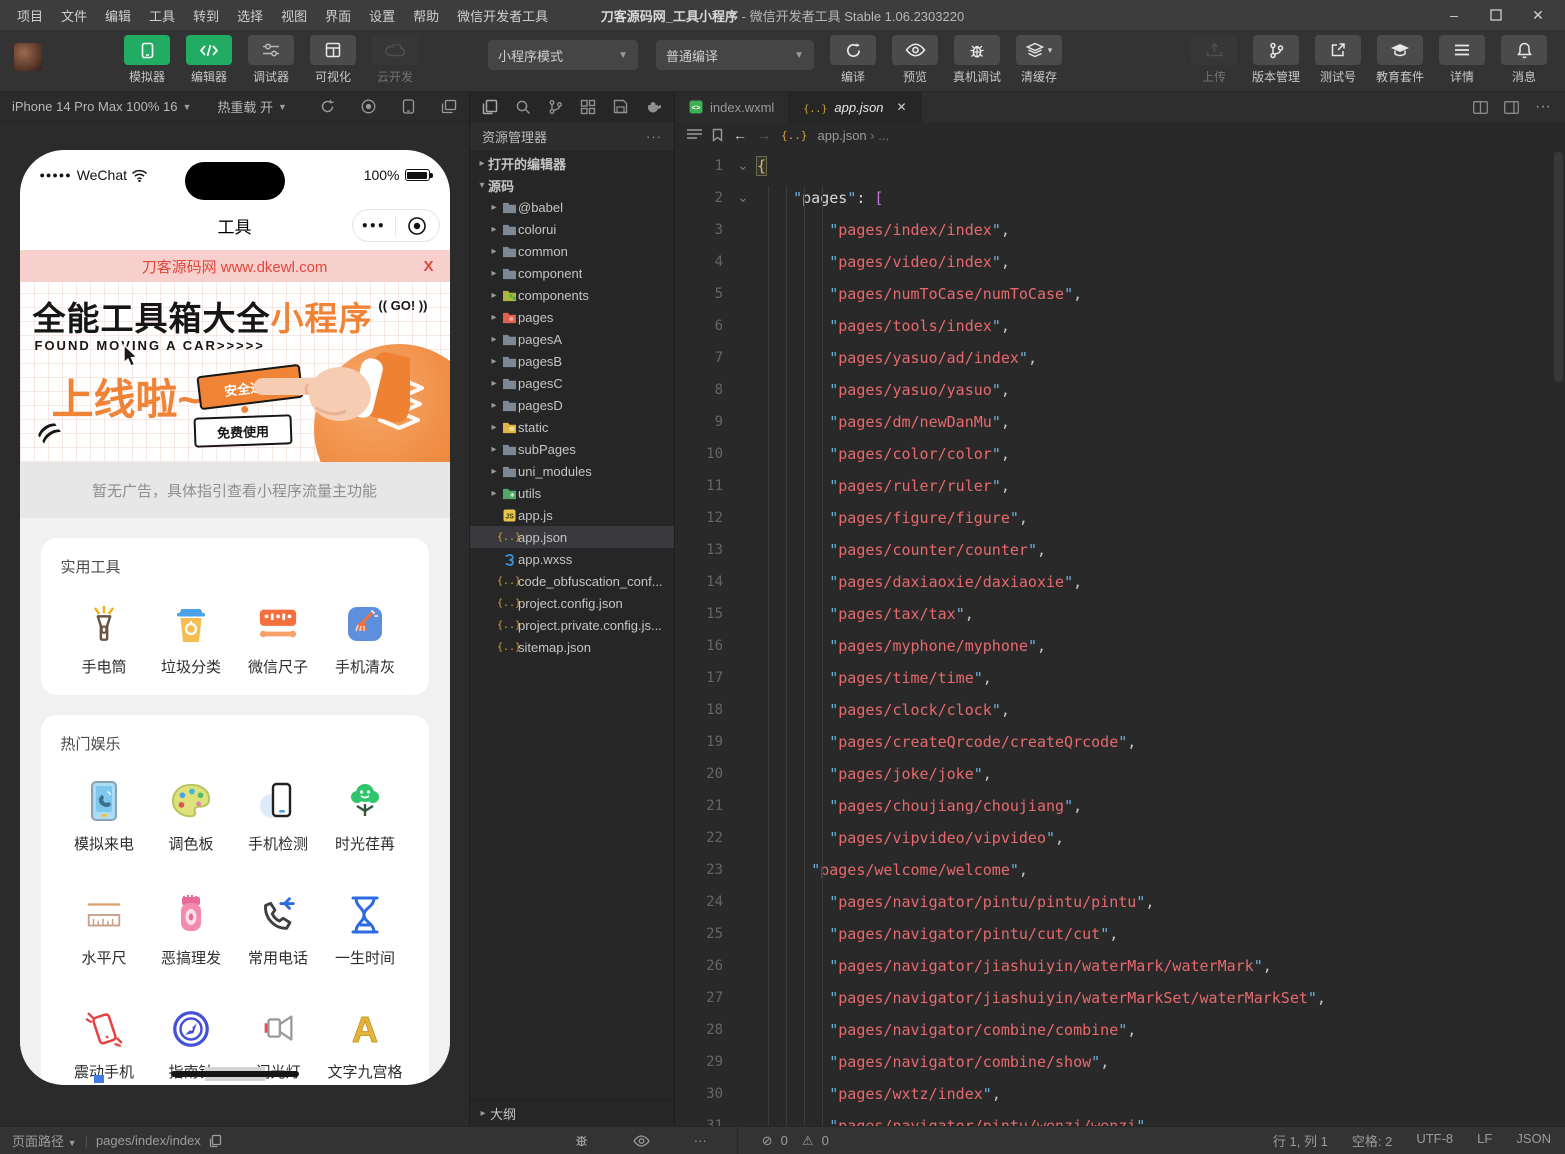 The width and height of the screenshot is (1565, 1154). What do you see at coordinates (977, 60) in the screenshot?
I see `action-bug-button: 真机调试` at bounding box center [977, 60].